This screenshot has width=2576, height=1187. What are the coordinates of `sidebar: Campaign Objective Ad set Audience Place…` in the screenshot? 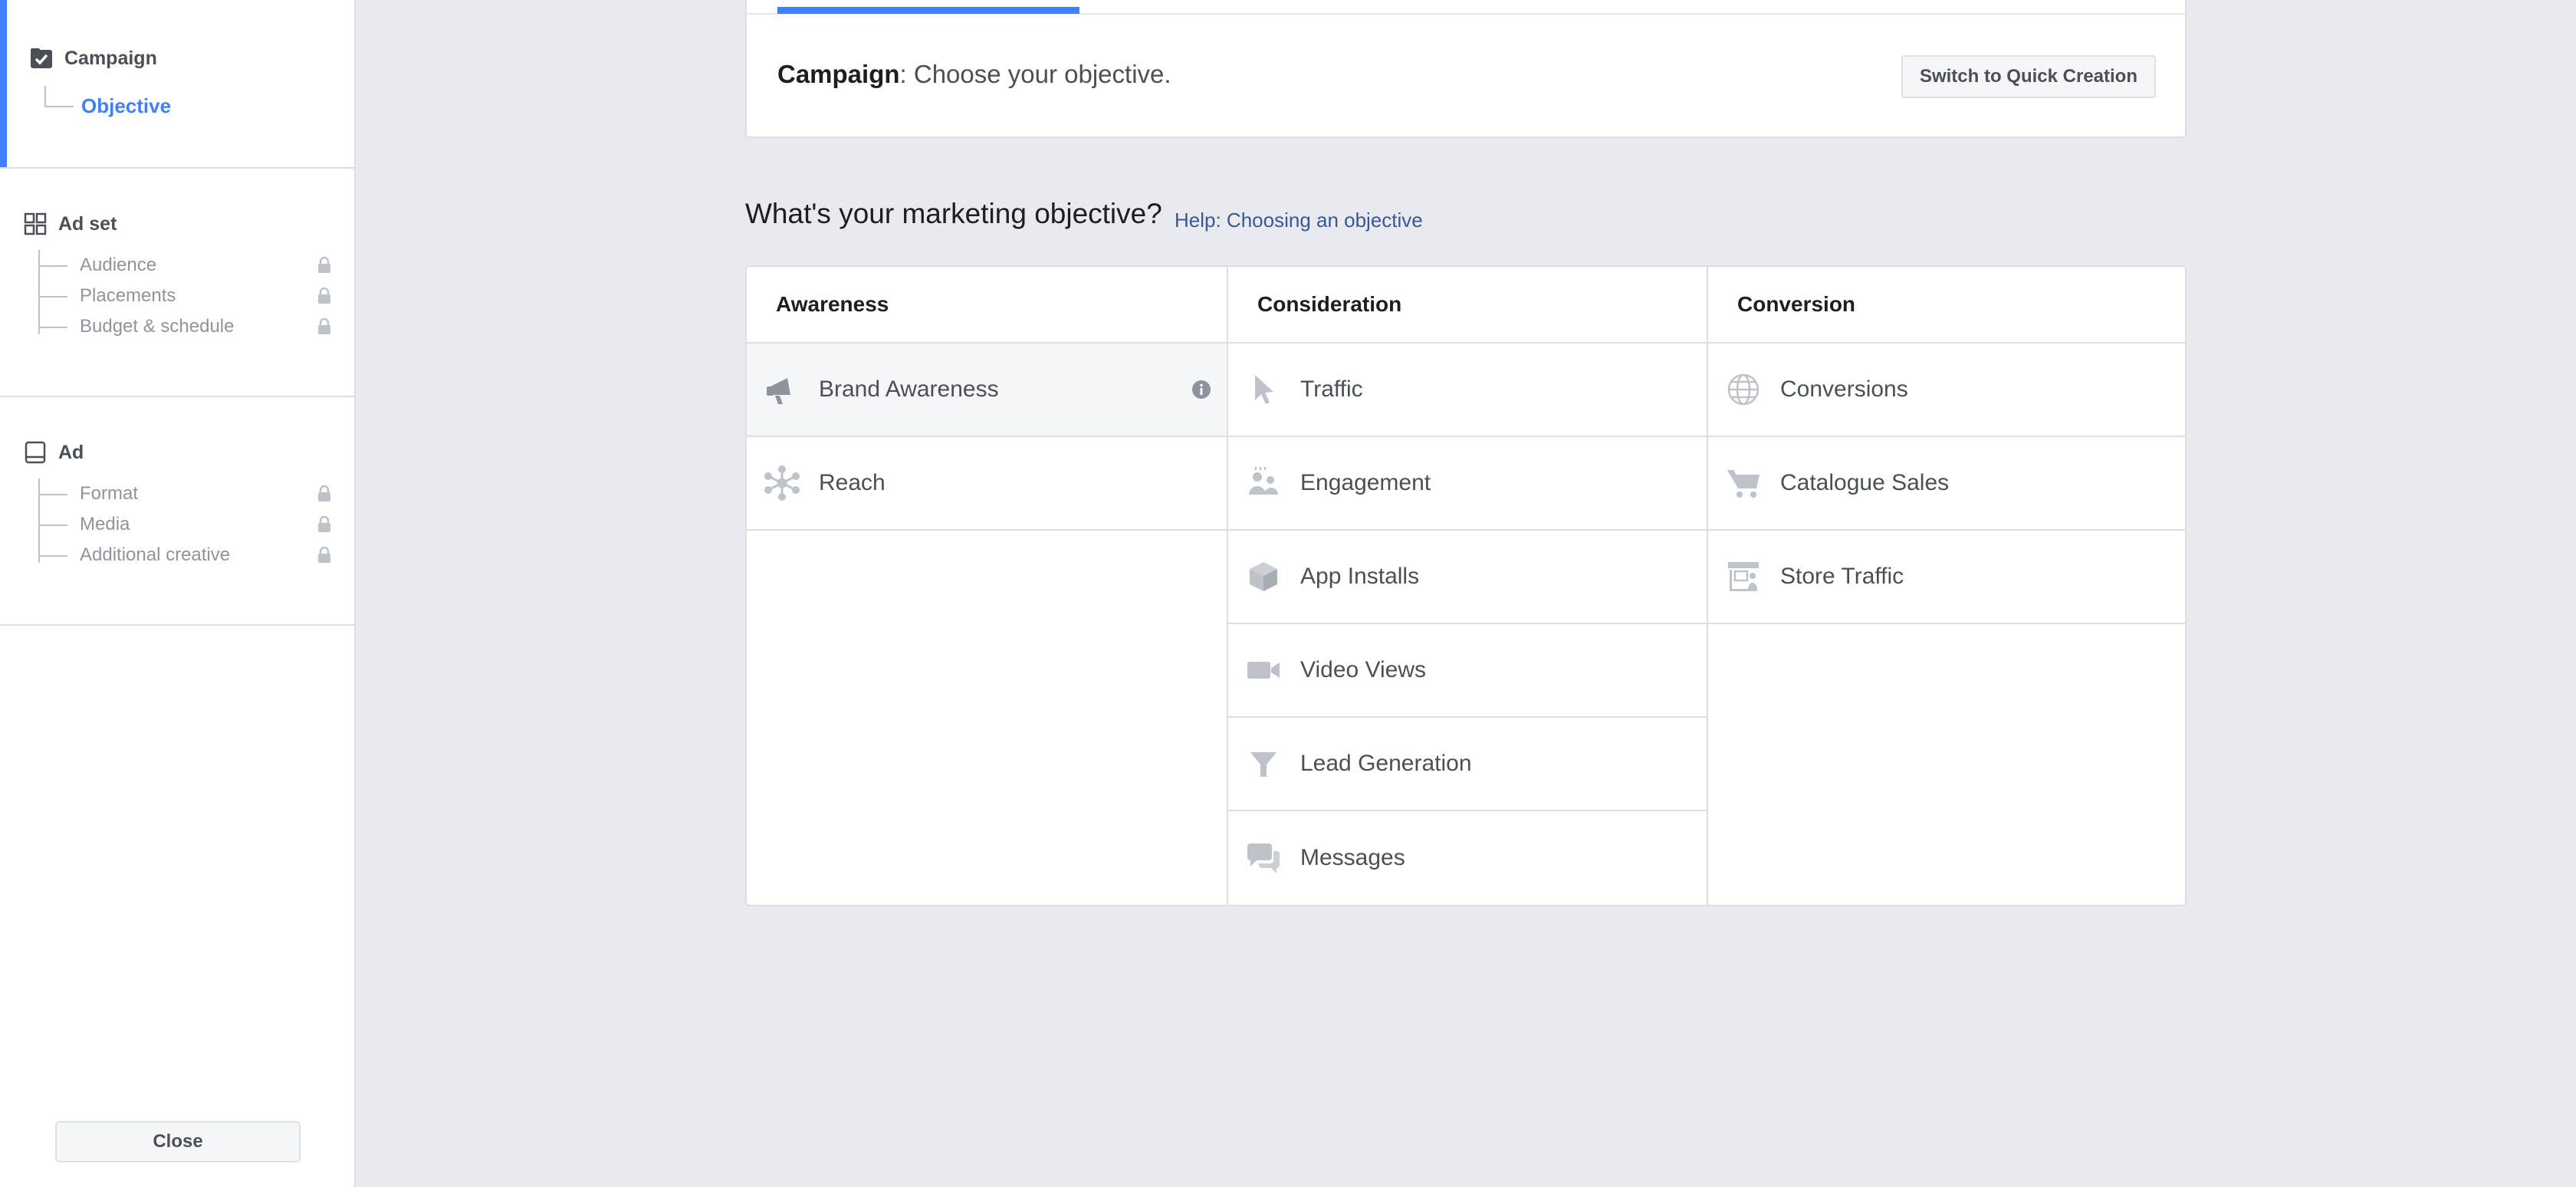 It's located at (178, 593).